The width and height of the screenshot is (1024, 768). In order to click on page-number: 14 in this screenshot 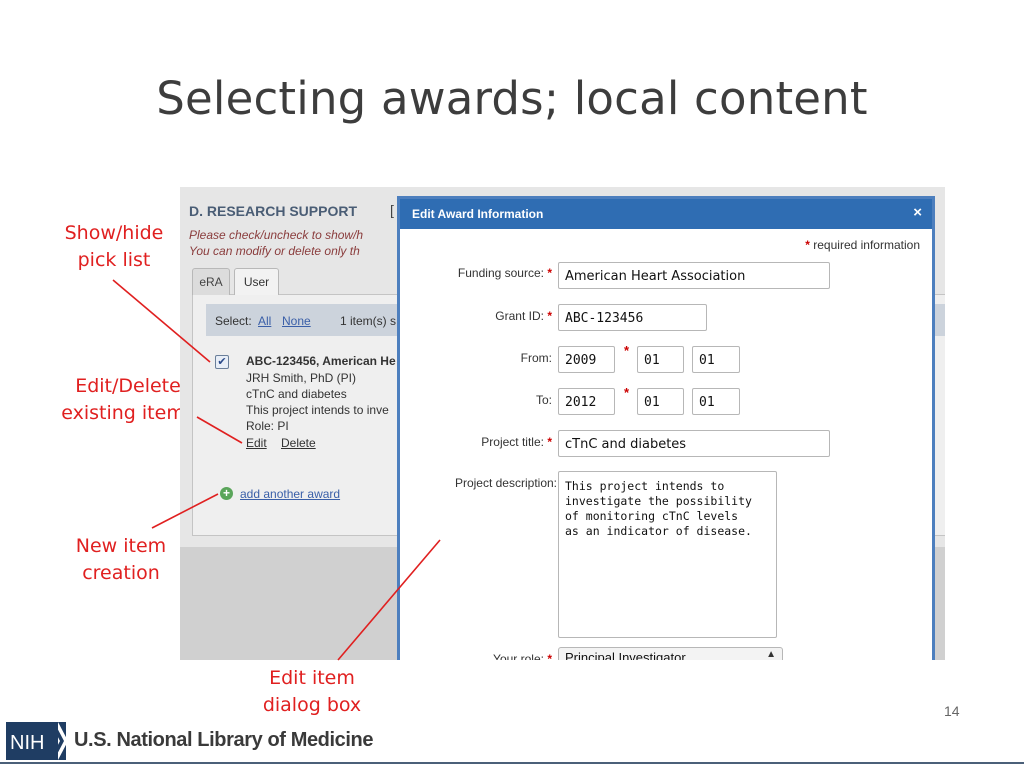, I will do `click(952, 711)`.